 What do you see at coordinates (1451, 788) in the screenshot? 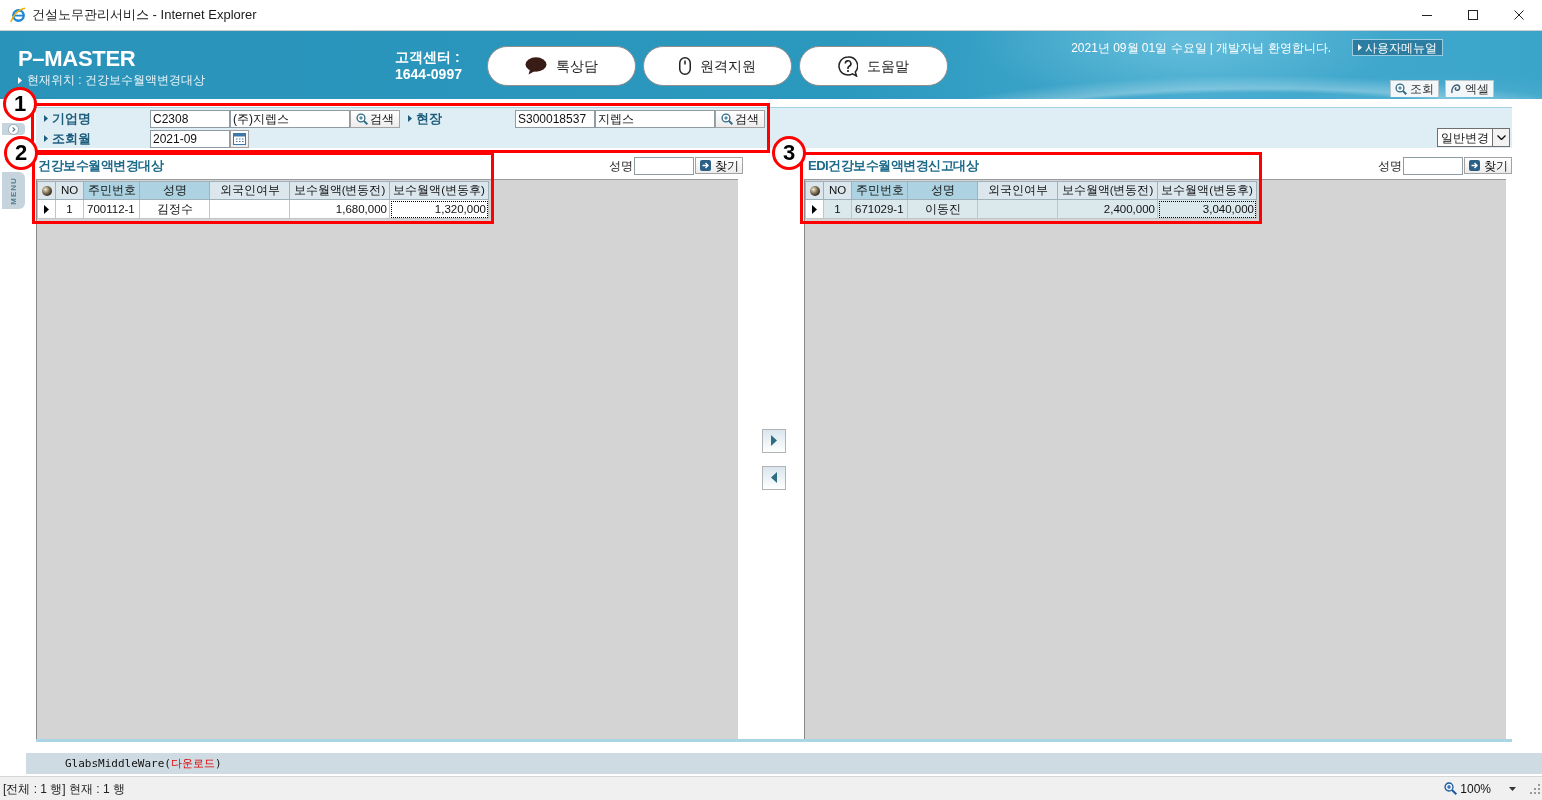
I see `zoom-icon` at bounding box center [1451, 788].